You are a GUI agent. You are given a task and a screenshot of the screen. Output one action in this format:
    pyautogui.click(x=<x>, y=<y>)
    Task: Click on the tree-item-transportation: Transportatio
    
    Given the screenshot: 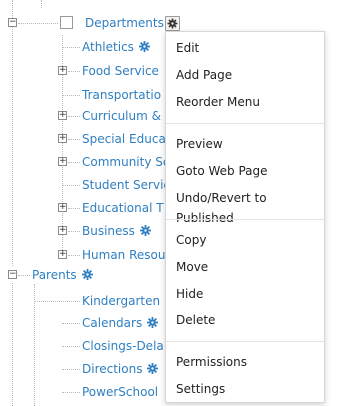 What is the action you would take?
    pyautogui.click(x=121, y=95)
    